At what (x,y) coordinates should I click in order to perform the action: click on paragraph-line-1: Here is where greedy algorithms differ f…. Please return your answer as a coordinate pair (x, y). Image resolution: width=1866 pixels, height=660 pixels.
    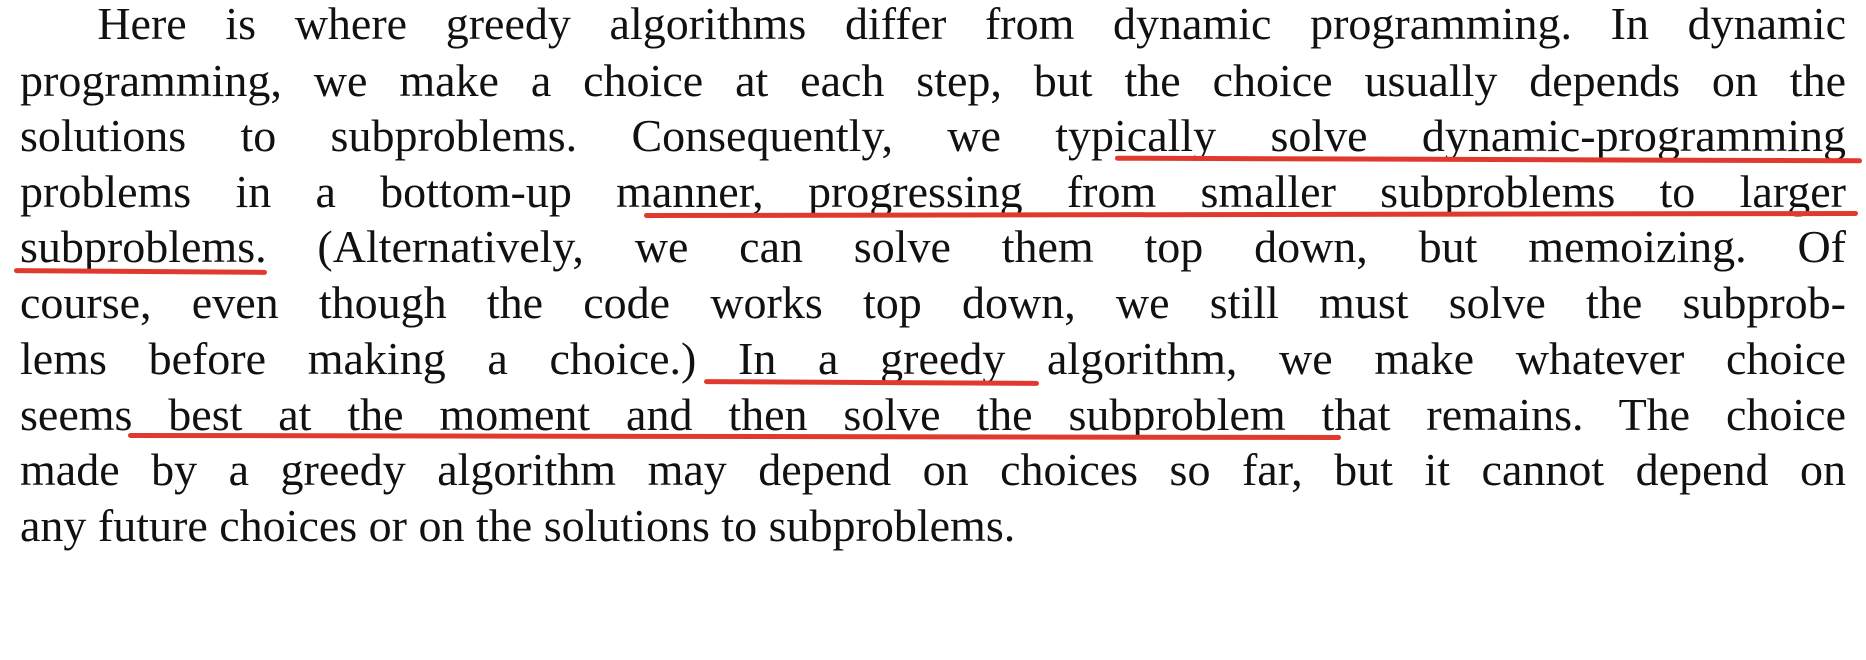
    Looking at the image, I should click on (933, 24).